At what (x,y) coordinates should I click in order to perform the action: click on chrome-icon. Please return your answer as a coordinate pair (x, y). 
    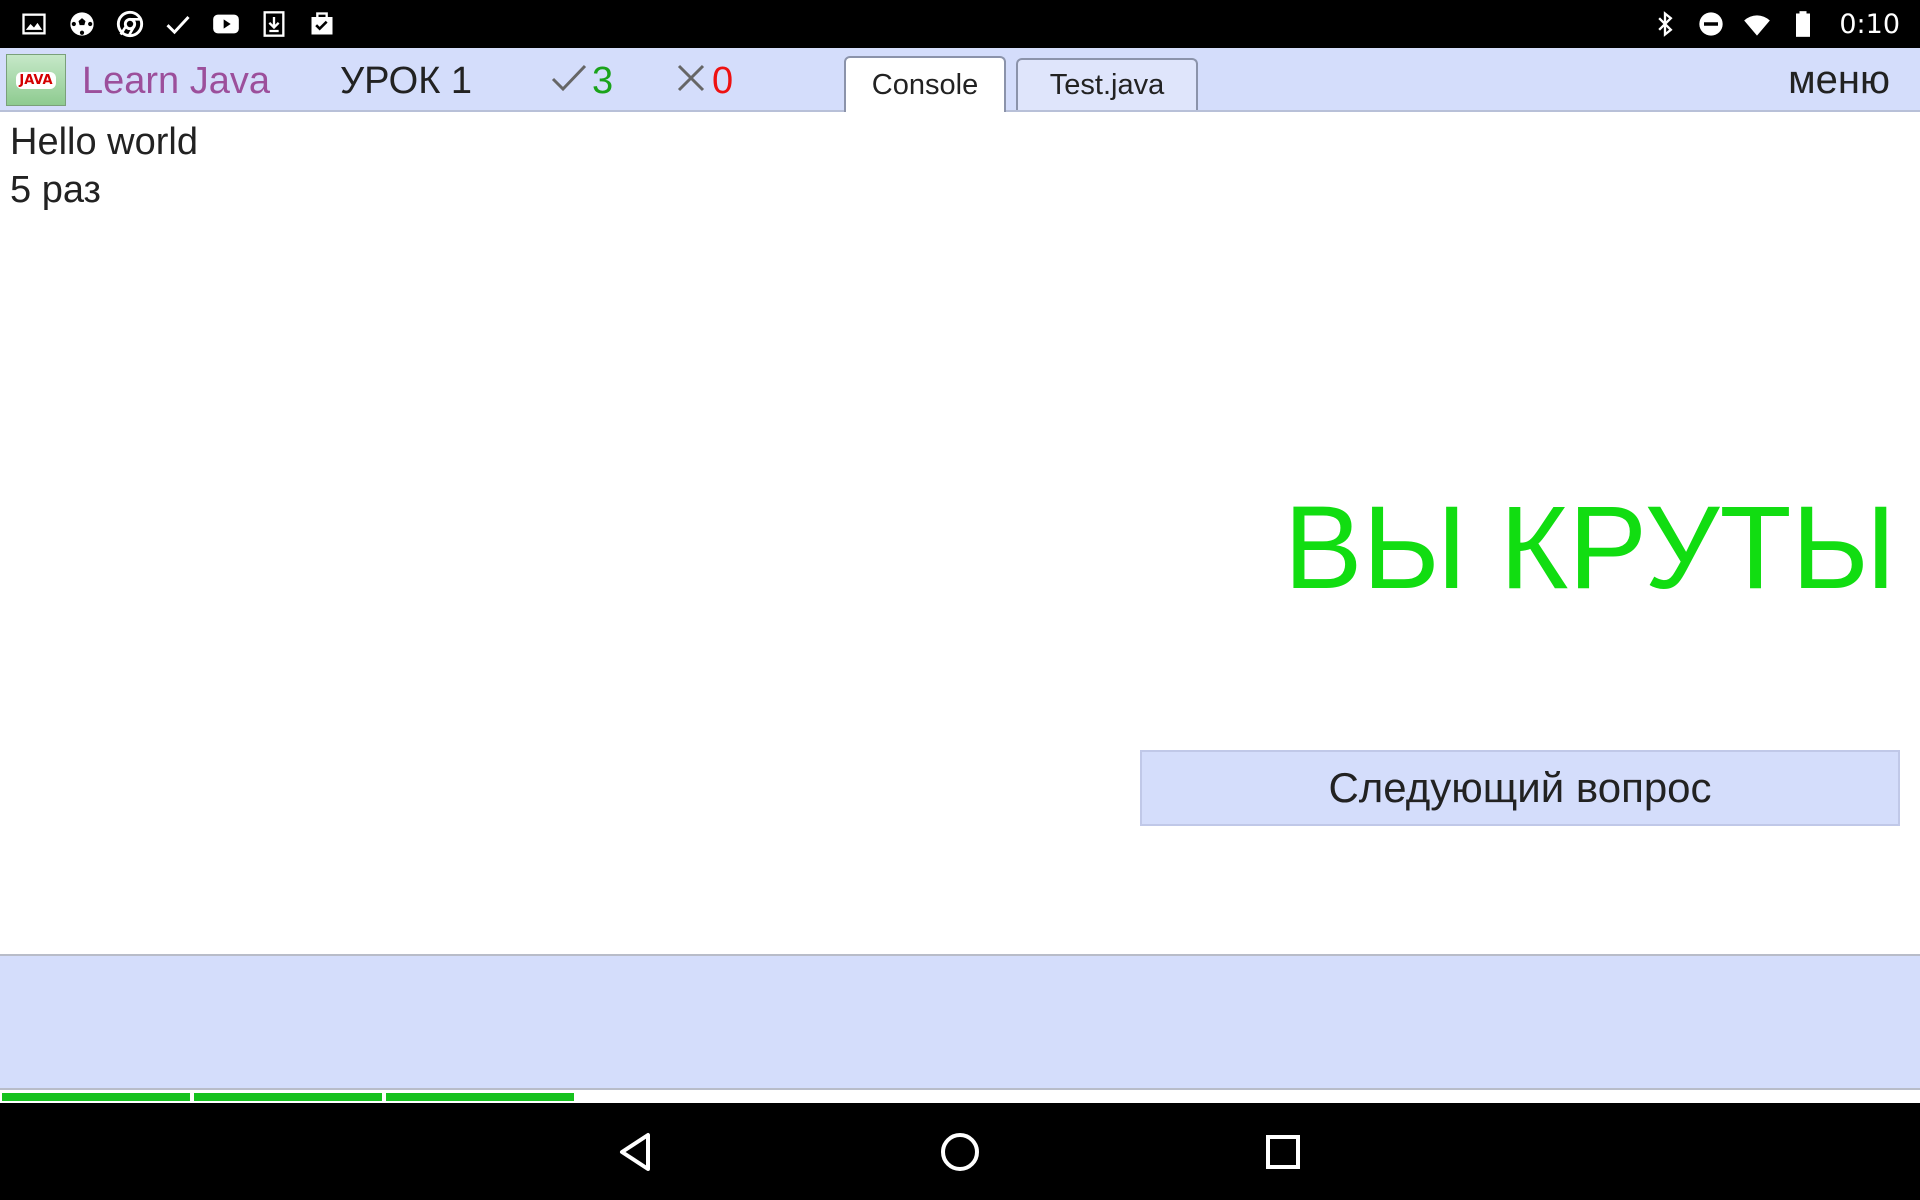
    Looking at the image, I should click on (130, 24).